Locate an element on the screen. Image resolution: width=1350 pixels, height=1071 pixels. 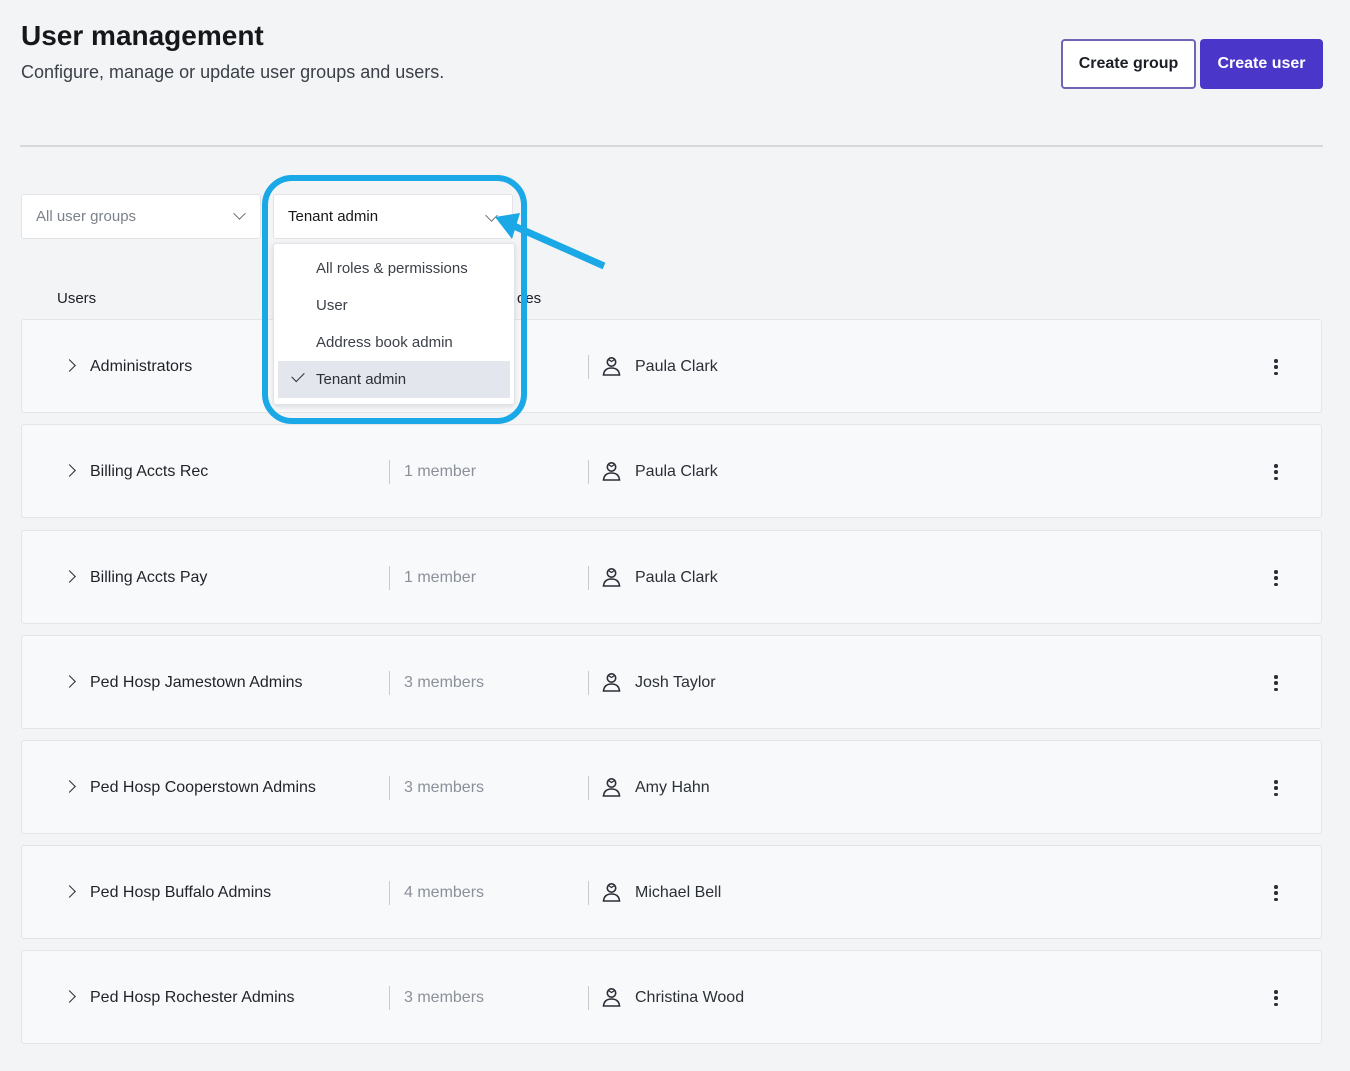
group-owner: Amy Hahn is located at coordinates (672, 787).